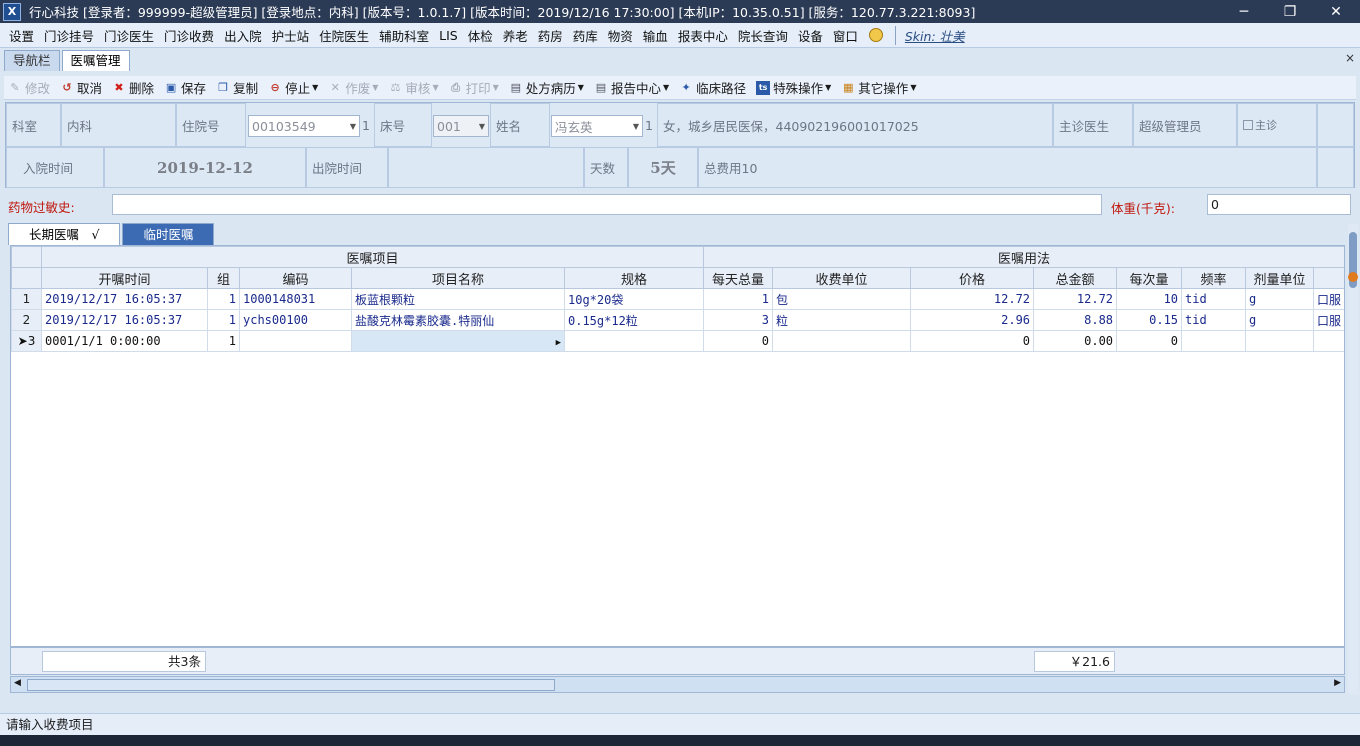  I want to click on report-center-button: ▤ 报告中心 ▼, so click(631, 87).